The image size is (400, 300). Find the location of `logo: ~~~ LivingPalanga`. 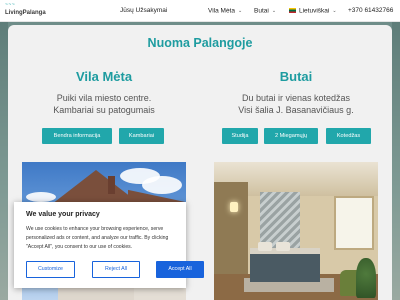

logo: ~~~ LivingPalanga is located at coordinates (26, 11).